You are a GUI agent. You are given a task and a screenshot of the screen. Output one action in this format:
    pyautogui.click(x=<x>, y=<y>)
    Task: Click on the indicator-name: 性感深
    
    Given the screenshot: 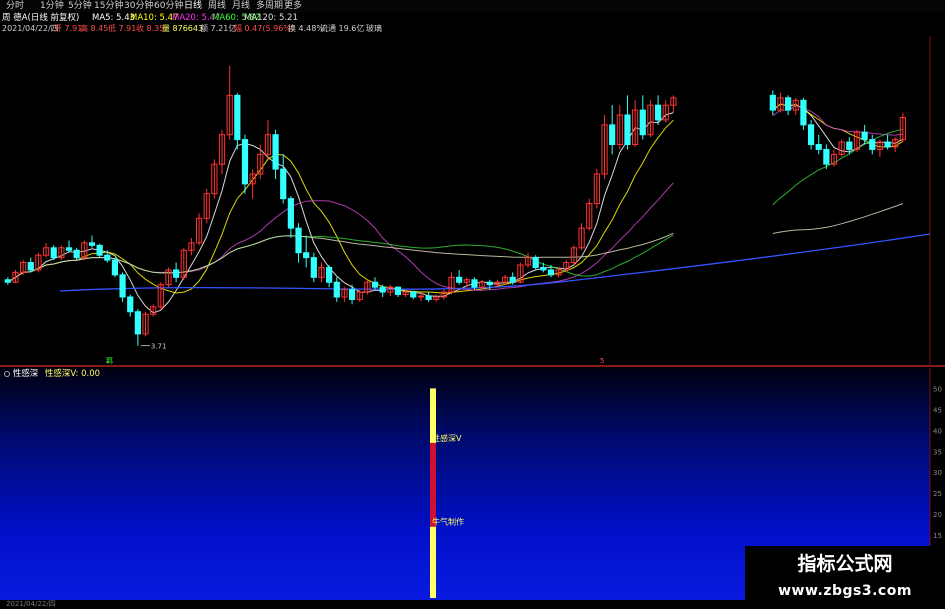 What is the action you would take?
    pyautogui.click(x=25, y=374)
    